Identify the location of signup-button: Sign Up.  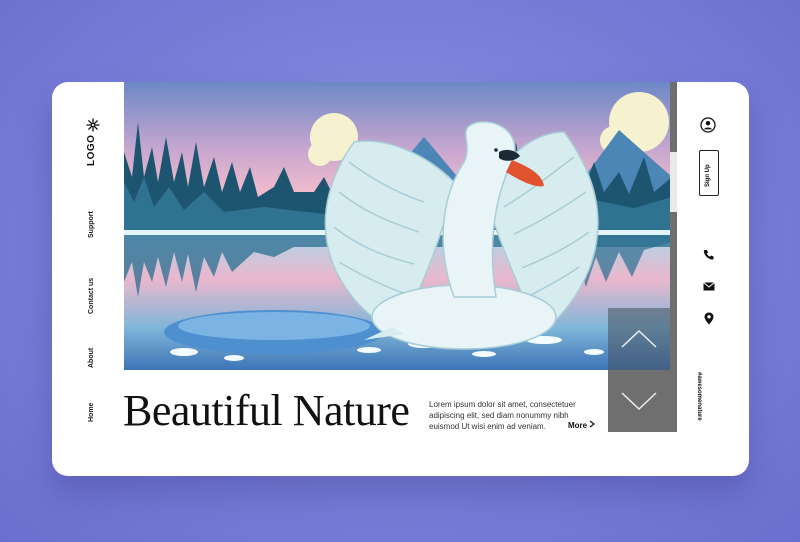
(709, 173).